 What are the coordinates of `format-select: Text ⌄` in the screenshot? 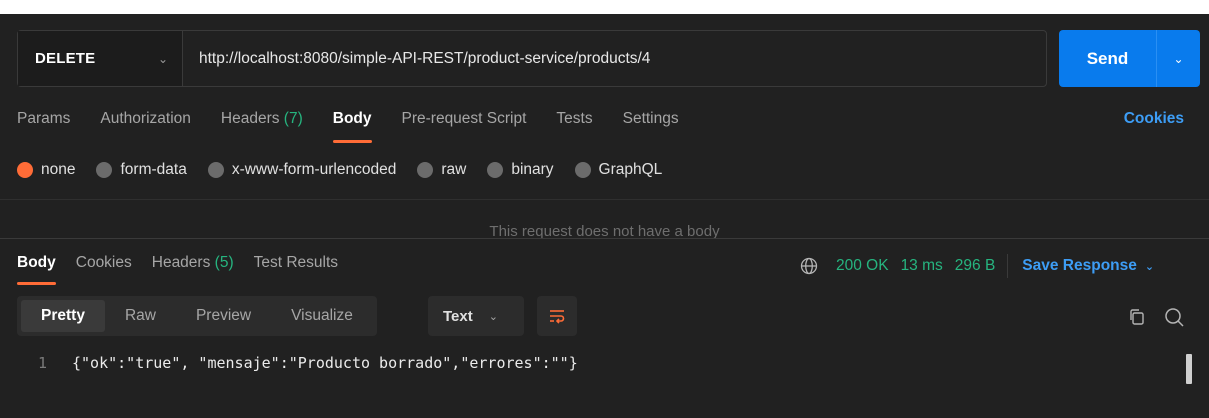 It's located at (476, 316).